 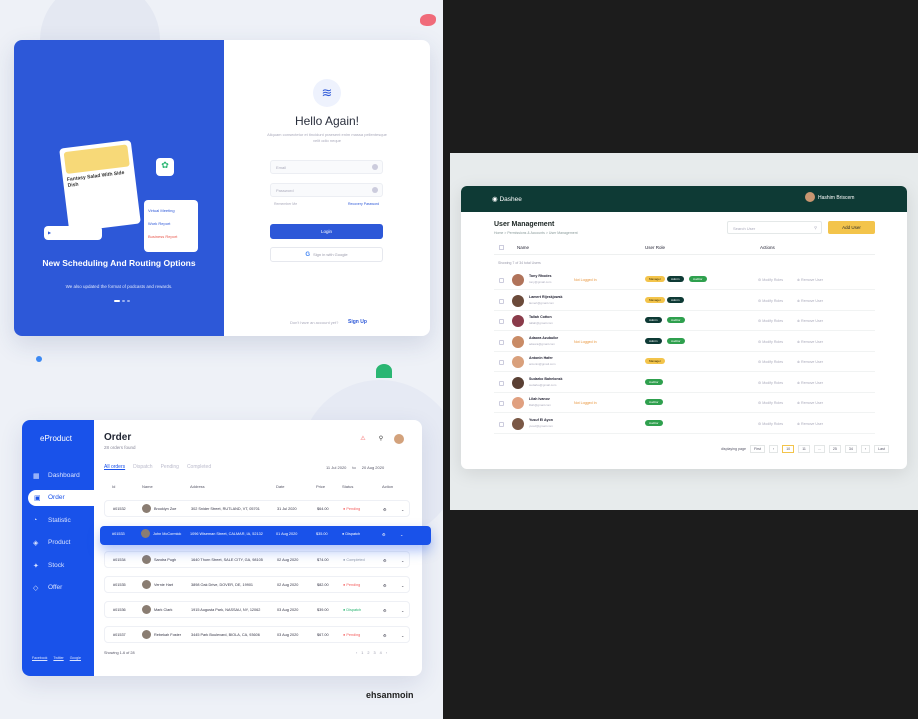 I want to click on page-2: 2, so click(x=368, y=653).